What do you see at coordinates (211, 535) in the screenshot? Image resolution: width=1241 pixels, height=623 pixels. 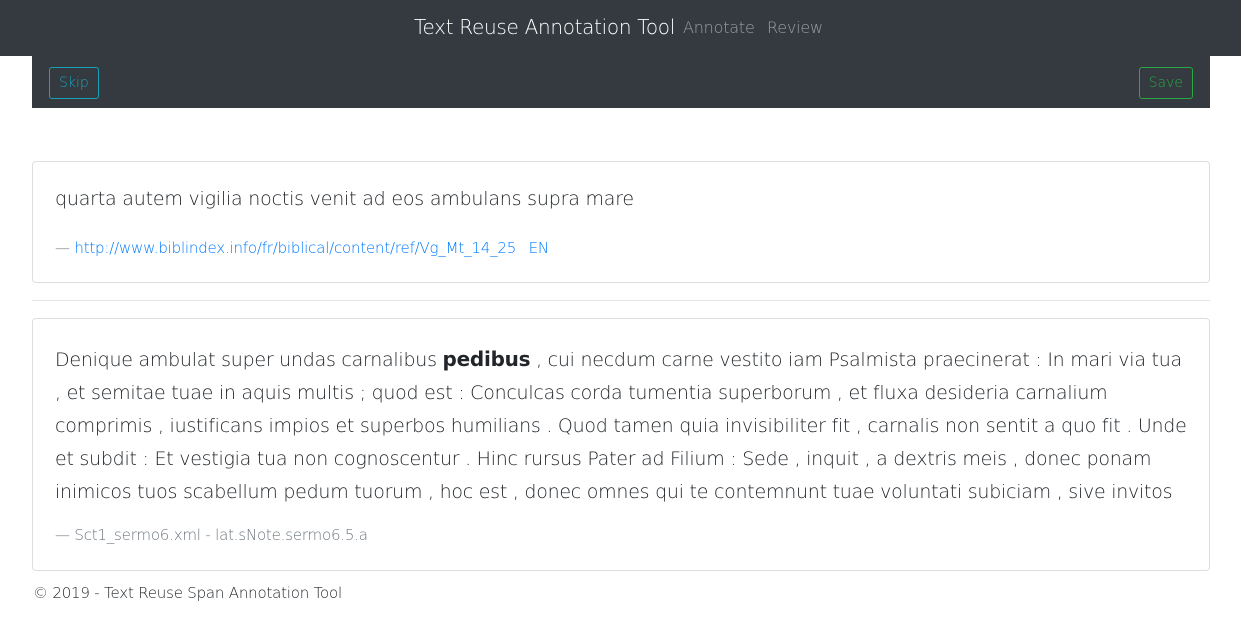 I see `target-citation: — Sct1_sermo6.xml - lat.sNote.sermo6.5.a` at bounding box center [211, 535].